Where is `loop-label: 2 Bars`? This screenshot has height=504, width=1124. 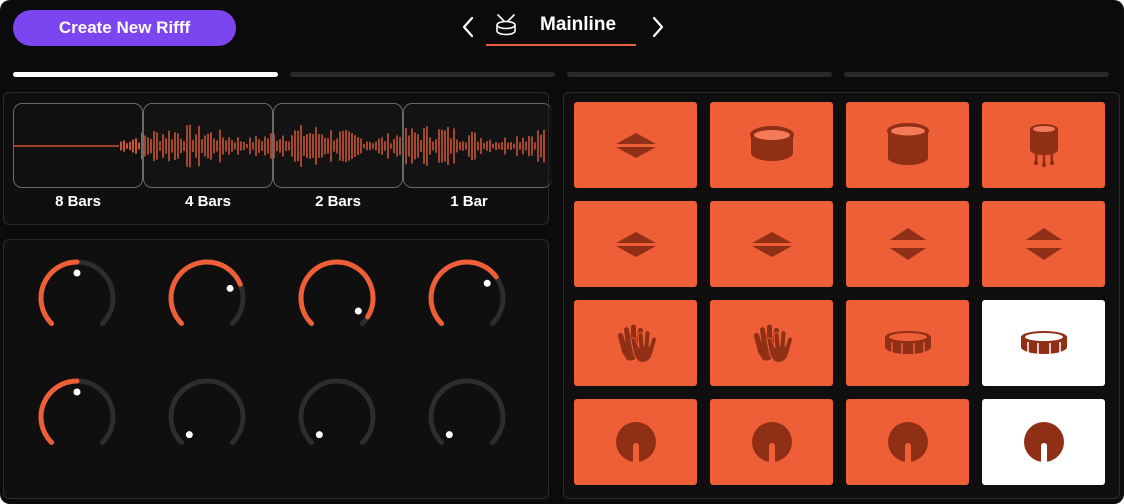 loop-label: 2 Bars is located at coordinates (338, 201).